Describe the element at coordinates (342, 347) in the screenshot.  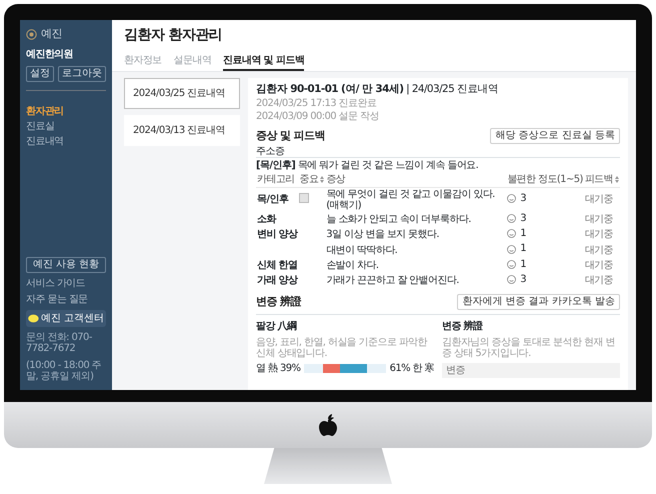
I see `description-text: 음양, 표리, 한열, 허실을 기준으로 파악한 신체 상태입니다.` at that location.